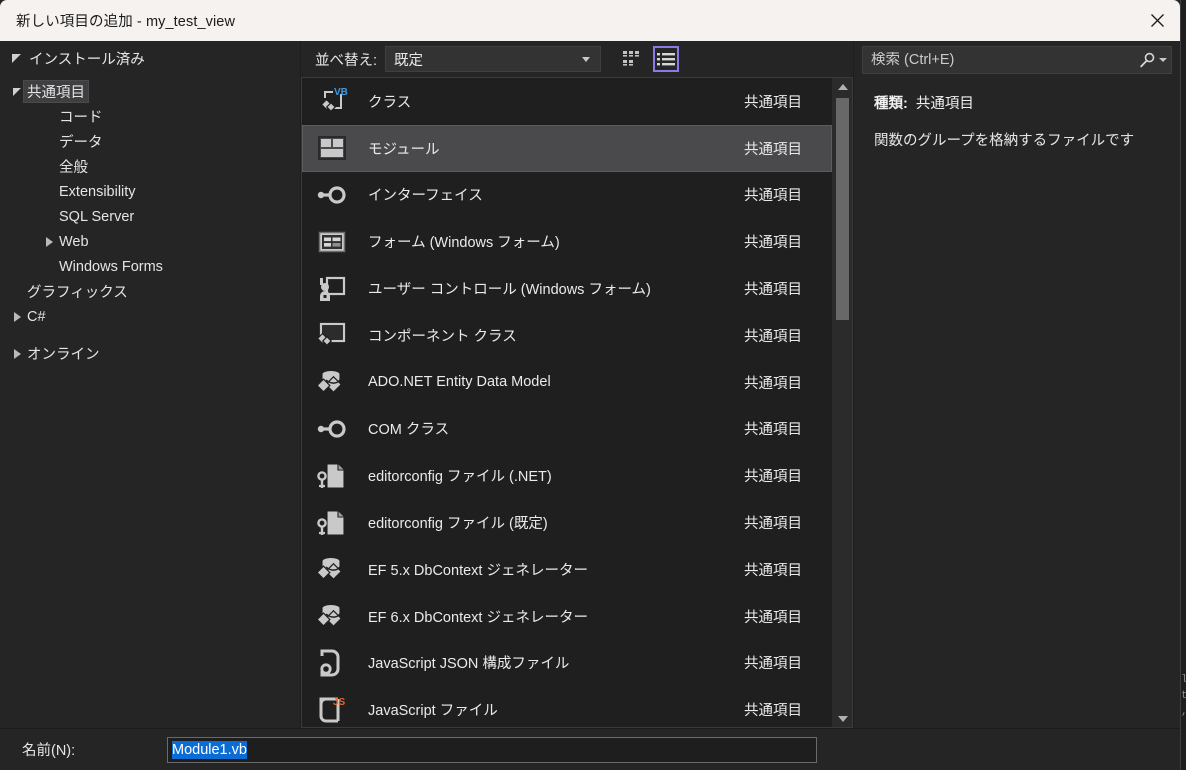  I want to click on sidebar-item-3: データ, so click(150, 141).